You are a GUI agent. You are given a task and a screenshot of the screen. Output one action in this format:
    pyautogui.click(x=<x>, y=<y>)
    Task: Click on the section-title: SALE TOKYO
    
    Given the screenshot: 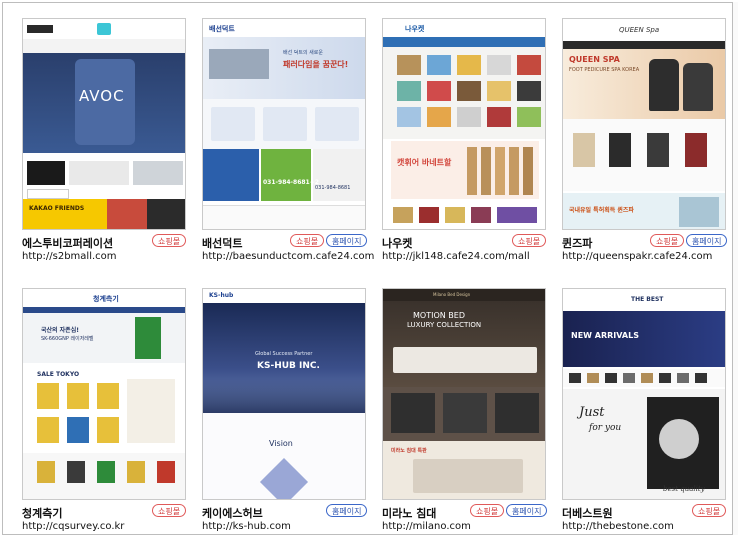 What is the action you would take?
    pyautogui.click(x=58, y=374)
    